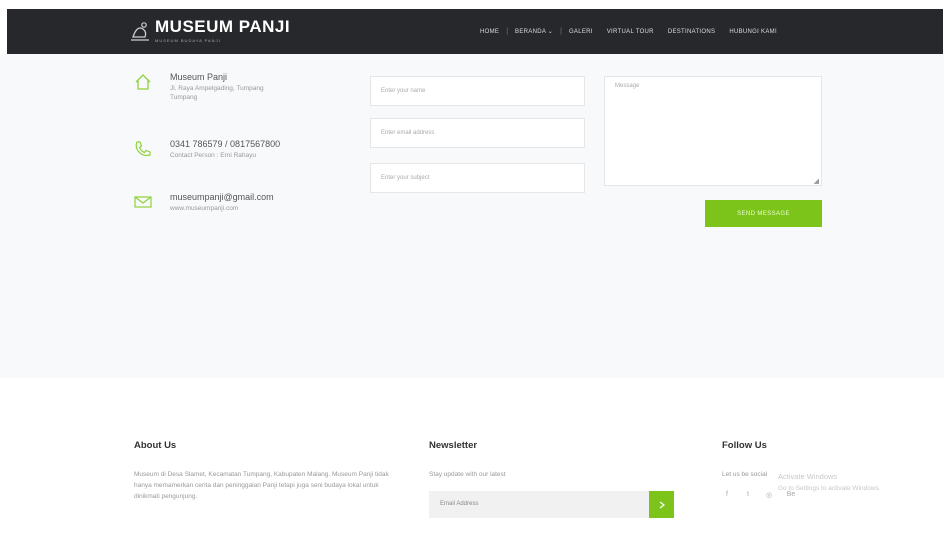 The width and height of the screenshot is (944, 538). I want to click on activate-windows-hint: Go to Settings to activate Windows., so click(829, 488).